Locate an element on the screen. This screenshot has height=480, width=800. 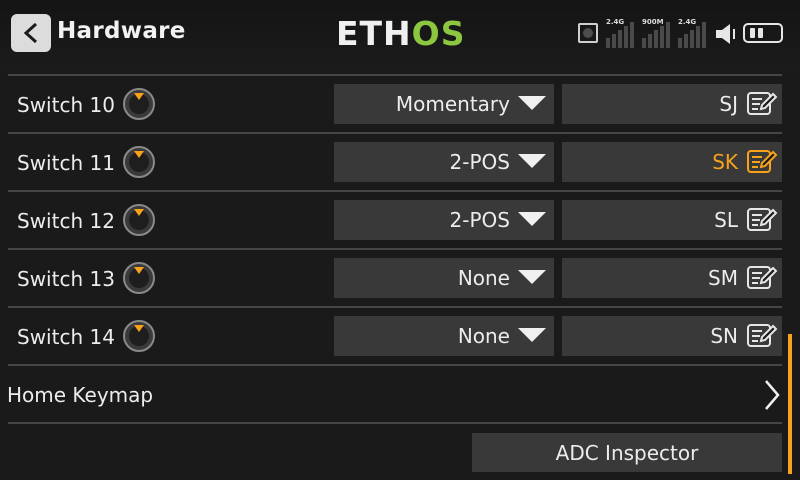
back-button is located at coordinates (31, 33).